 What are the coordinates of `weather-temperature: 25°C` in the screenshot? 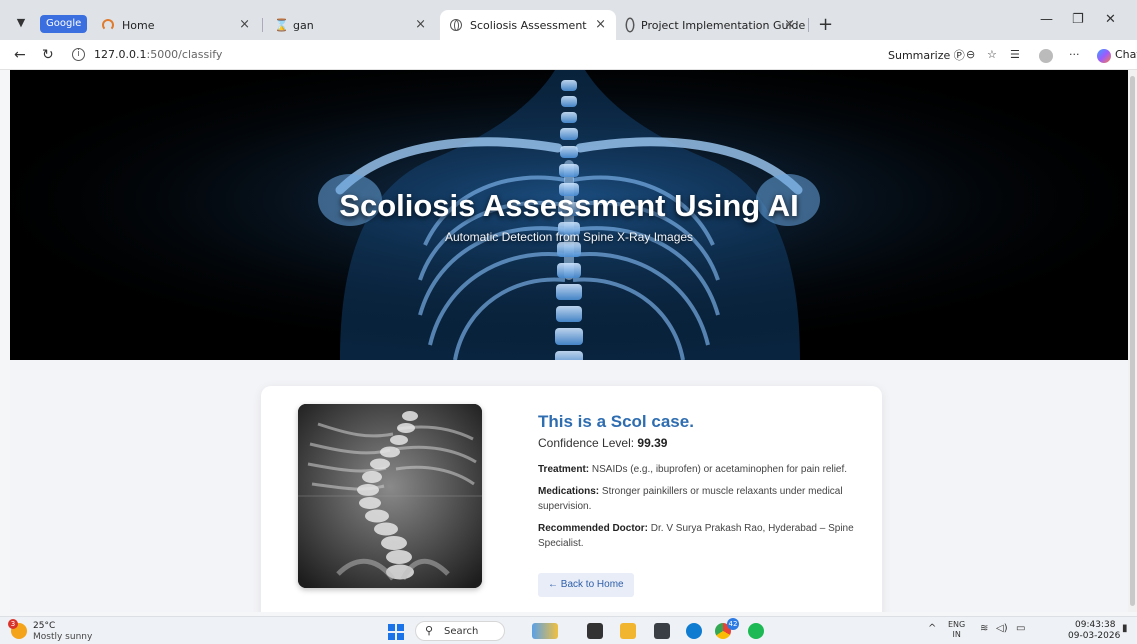 It's located at (44, 626).